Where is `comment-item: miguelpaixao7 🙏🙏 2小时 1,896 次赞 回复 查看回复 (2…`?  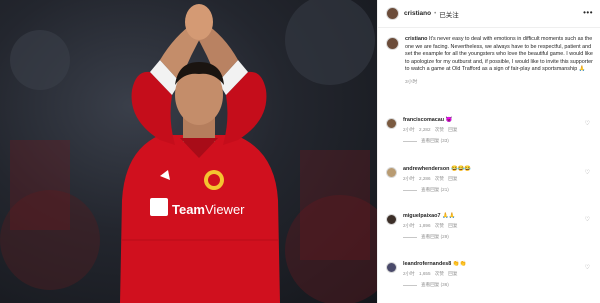
comment-item: miguelpaixao7 🙏🙏 2小时 1,896 次赞 回复 查看回复 (2… is located at coordinates (491, 226).